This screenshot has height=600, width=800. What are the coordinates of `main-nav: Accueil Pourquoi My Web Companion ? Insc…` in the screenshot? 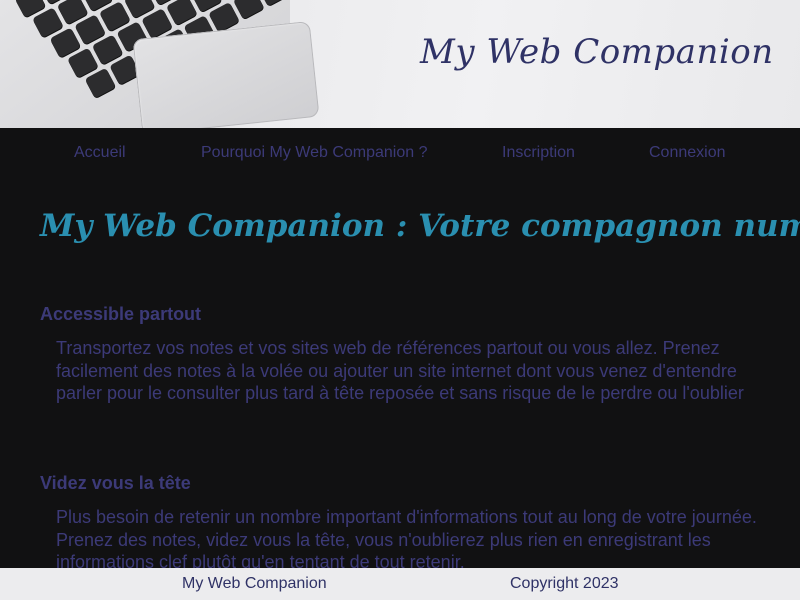 It's located at (400, 152).